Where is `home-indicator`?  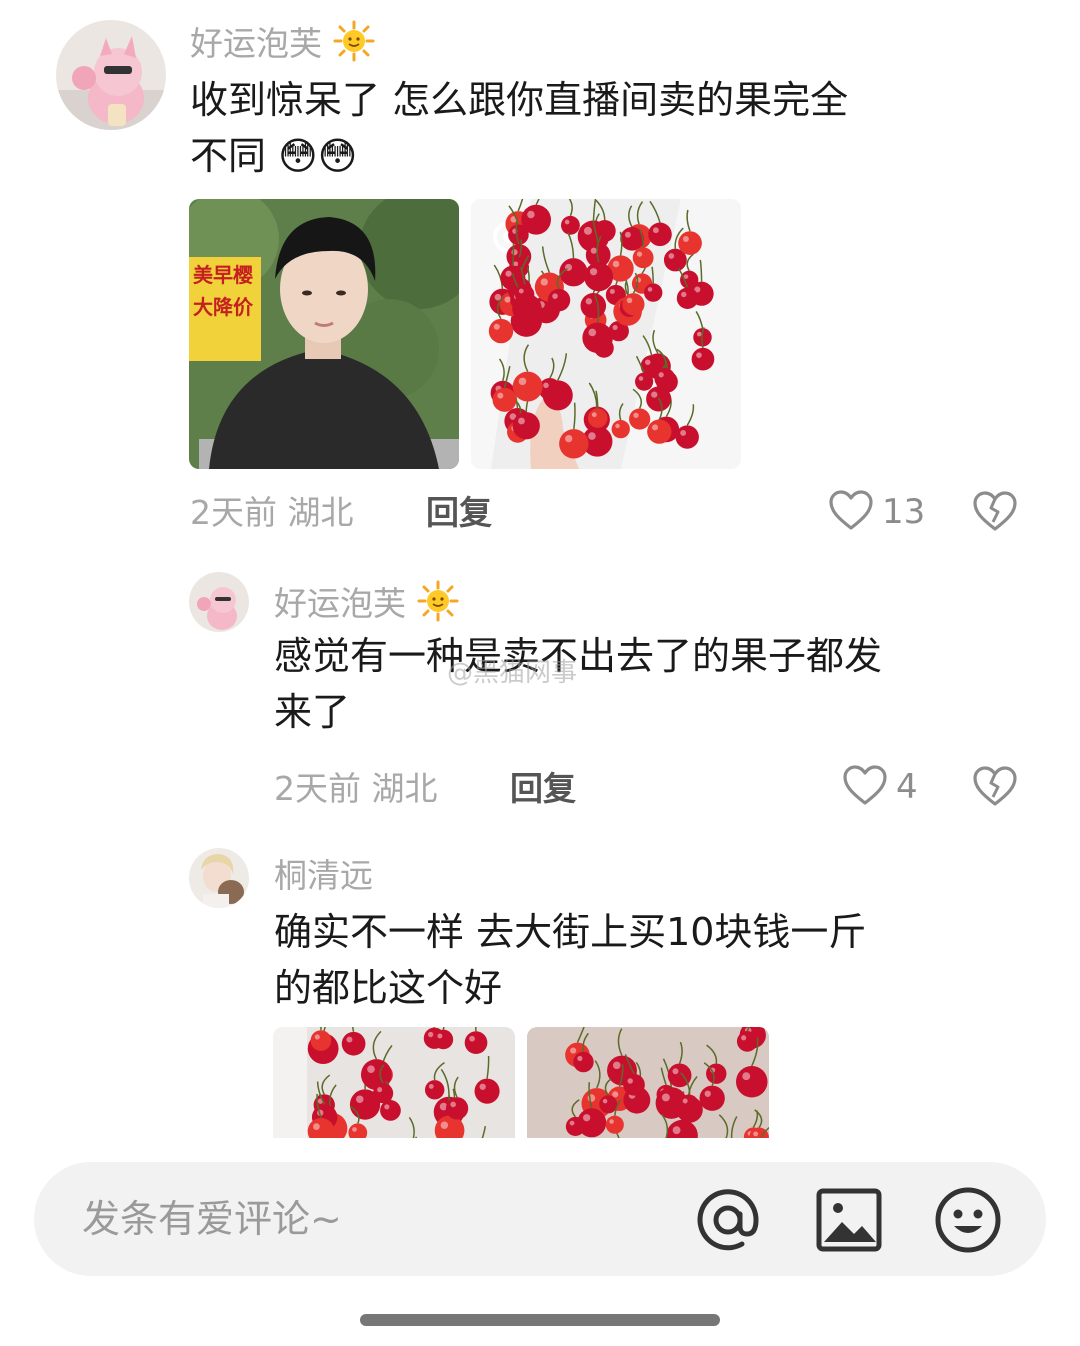 home-indicator is located at coordinates (540, 1320).